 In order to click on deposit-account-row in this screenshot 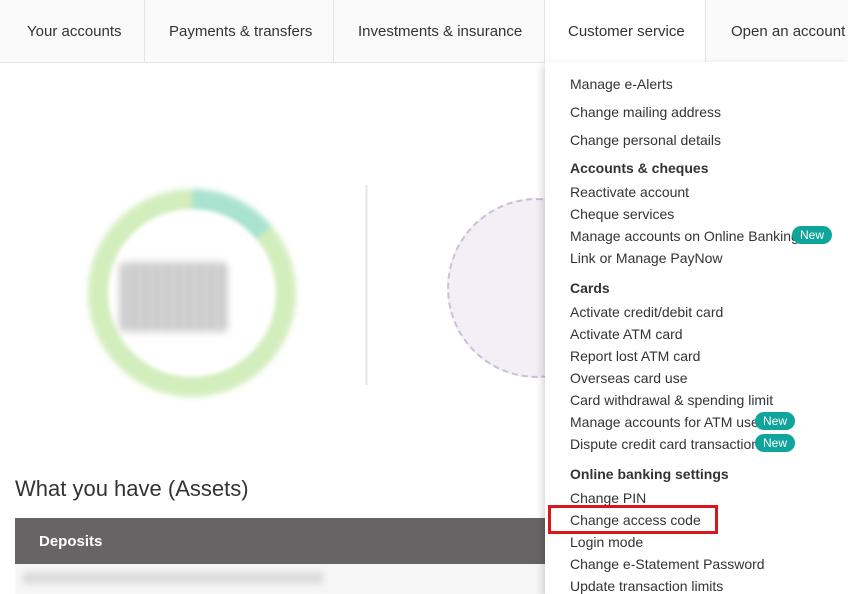, I will do `click(285, 579)`.